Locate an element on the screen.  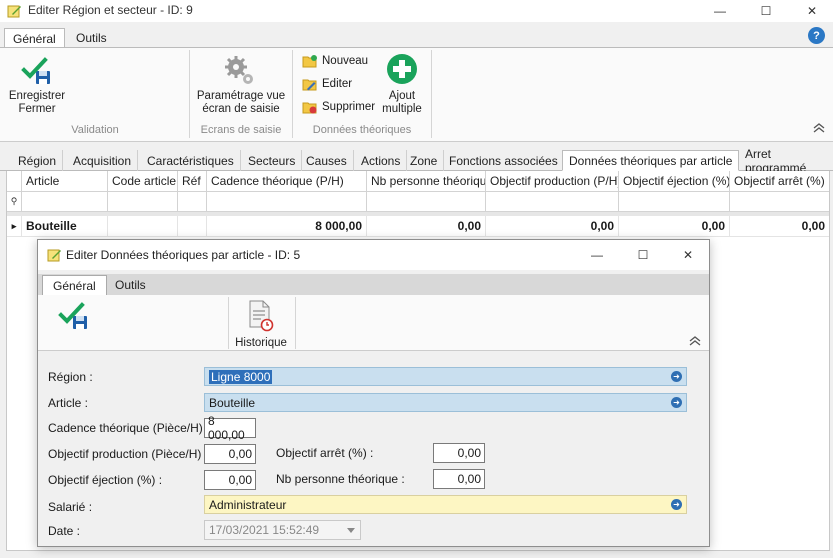
table-cell-ref is located at coordinates (192, 226).